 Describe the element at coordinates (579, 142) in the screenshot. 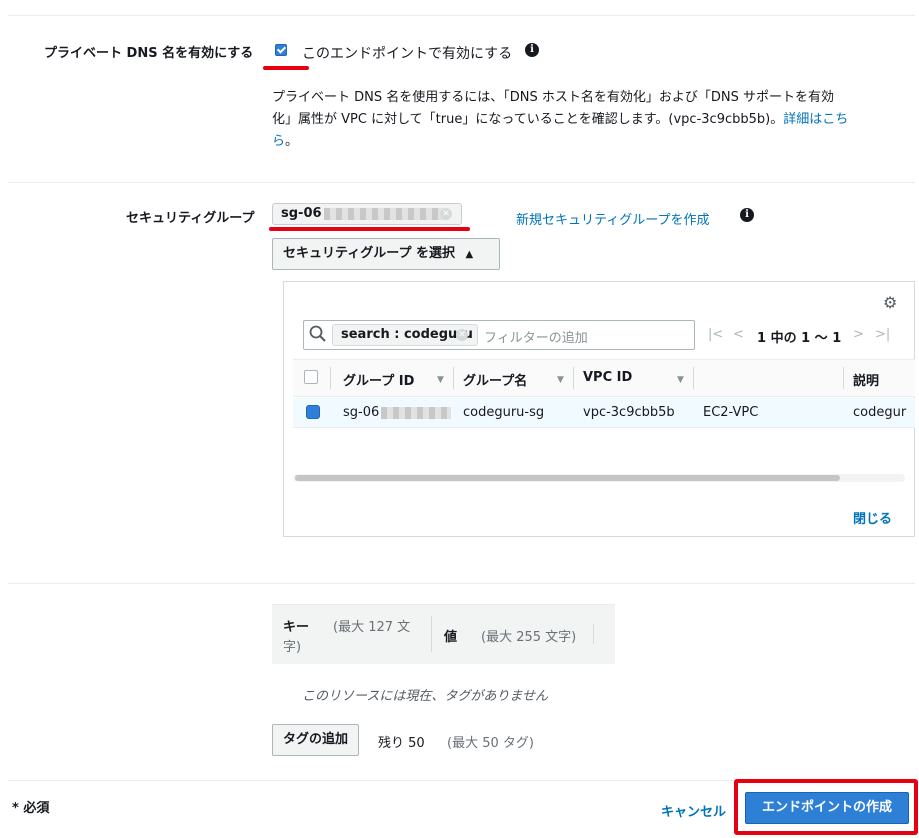

I see `description-line-3: ら。` at that location.